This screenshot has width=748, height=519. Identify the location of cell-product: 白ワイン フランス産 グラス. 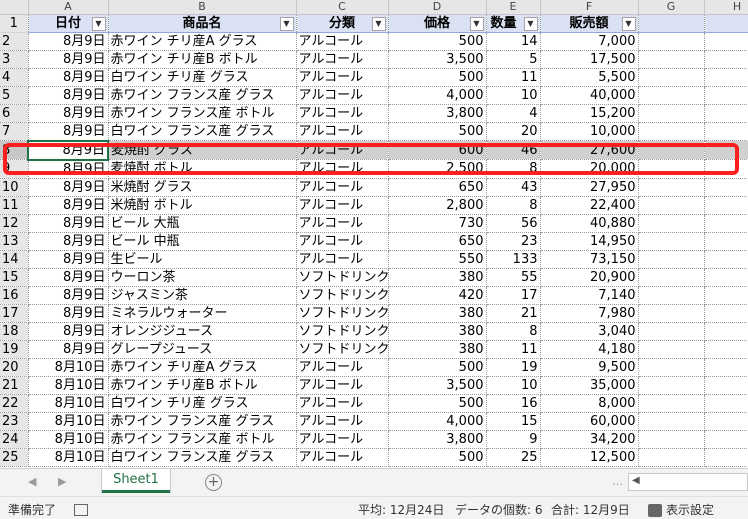
(202, 131).